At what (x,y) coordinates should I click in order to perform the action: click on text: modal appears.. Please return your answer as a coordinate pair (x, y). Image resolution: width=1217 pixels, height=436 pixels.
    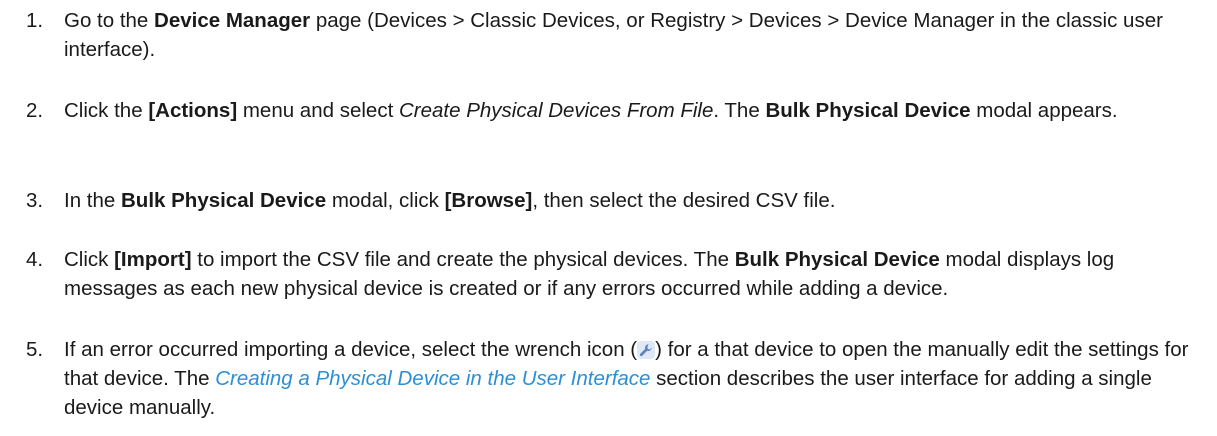
    Looking at the image, I should click on (1044, 110).